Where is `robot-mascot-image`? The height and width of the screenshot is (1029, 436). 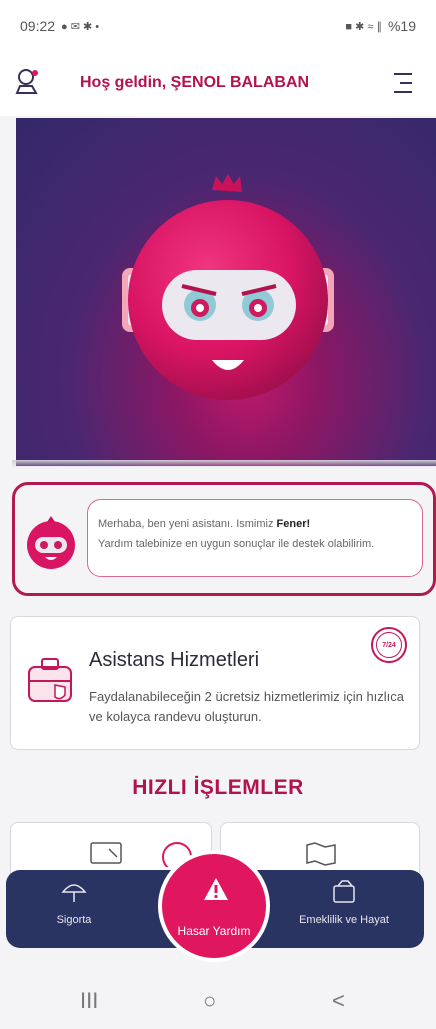 robot-mascot-image is located at coordinates (228, 287).